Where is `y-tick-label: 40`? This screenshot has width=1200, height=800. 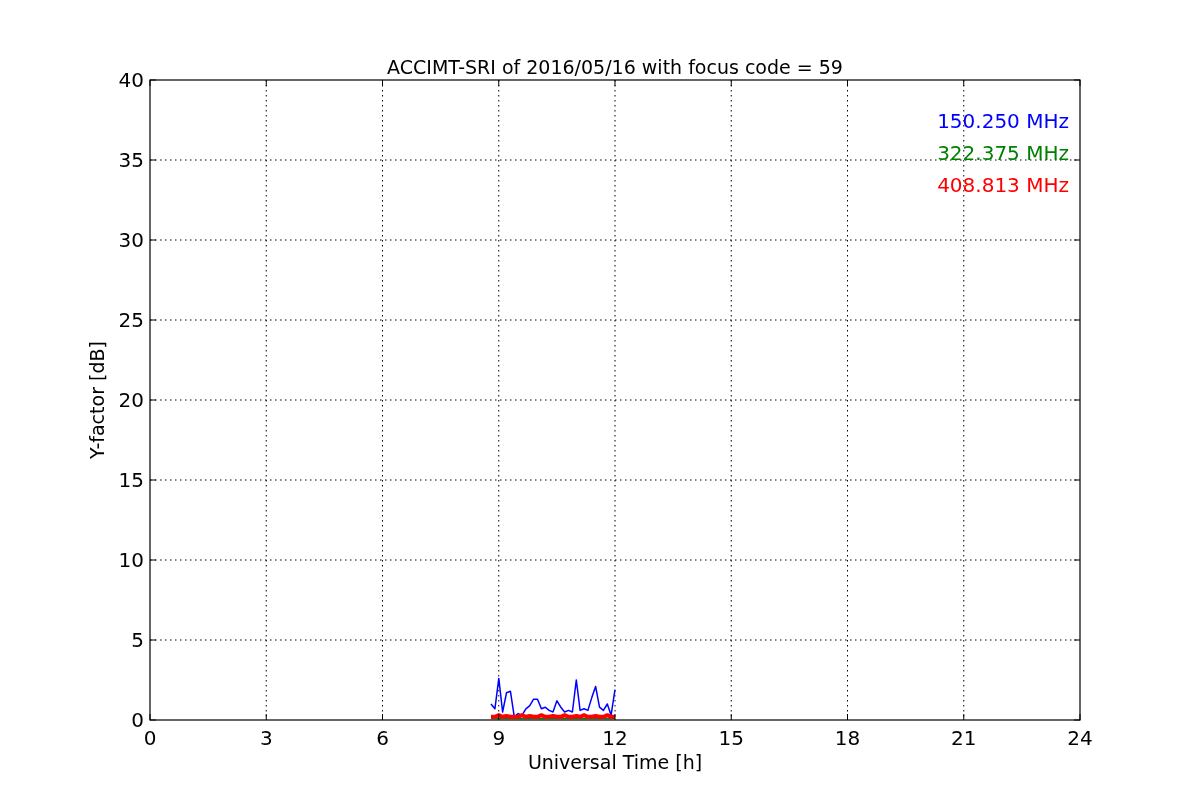
y-tick-label: 40 is located at coordinates (131, 80).